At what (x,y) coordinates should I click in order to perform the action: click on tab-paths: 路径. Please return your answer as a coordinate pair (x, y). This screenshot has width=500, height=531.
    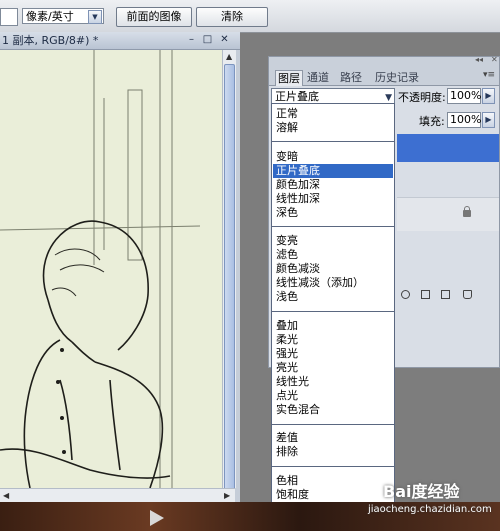
    Looking at the image, I should click on (351, 77).